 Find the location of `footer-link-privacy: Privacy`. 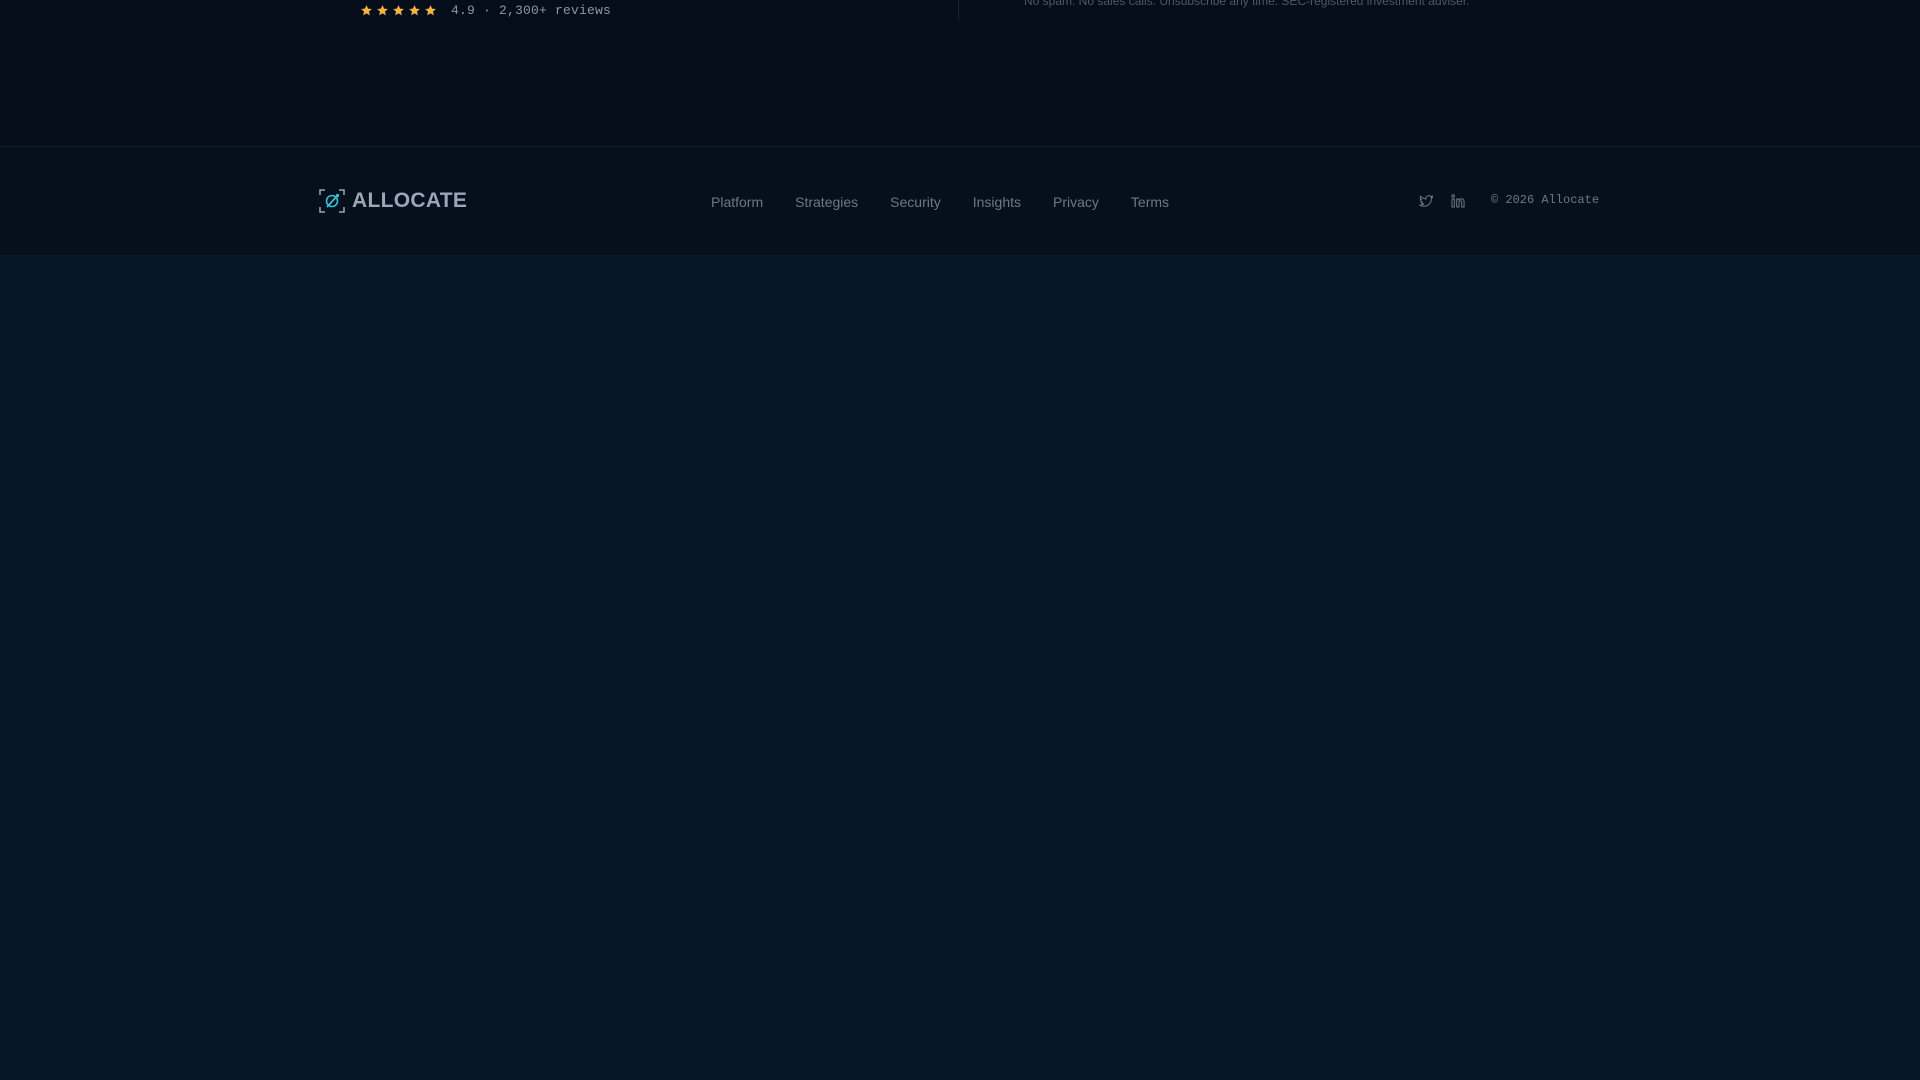

footer-link-privacy: Privacy is located at coordinates (1076, 204).